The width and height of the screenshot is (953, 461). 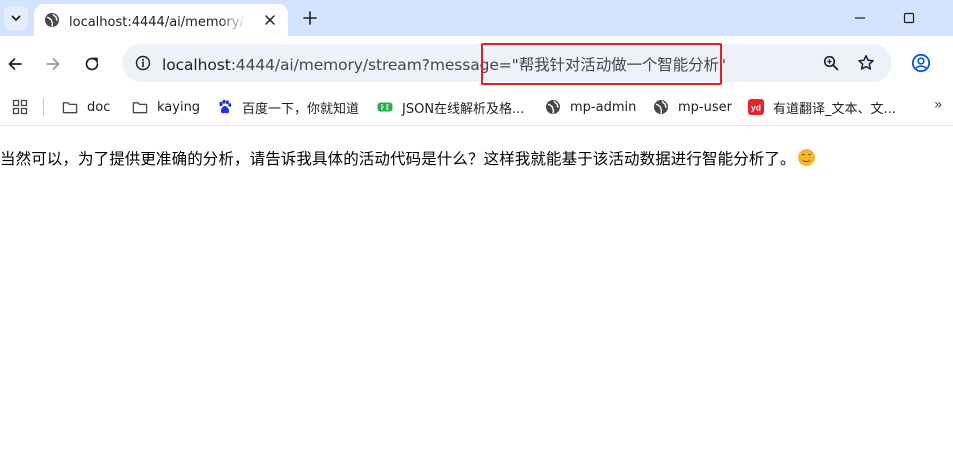 I want to click on tab-search-button, so click(x=16, y=18).